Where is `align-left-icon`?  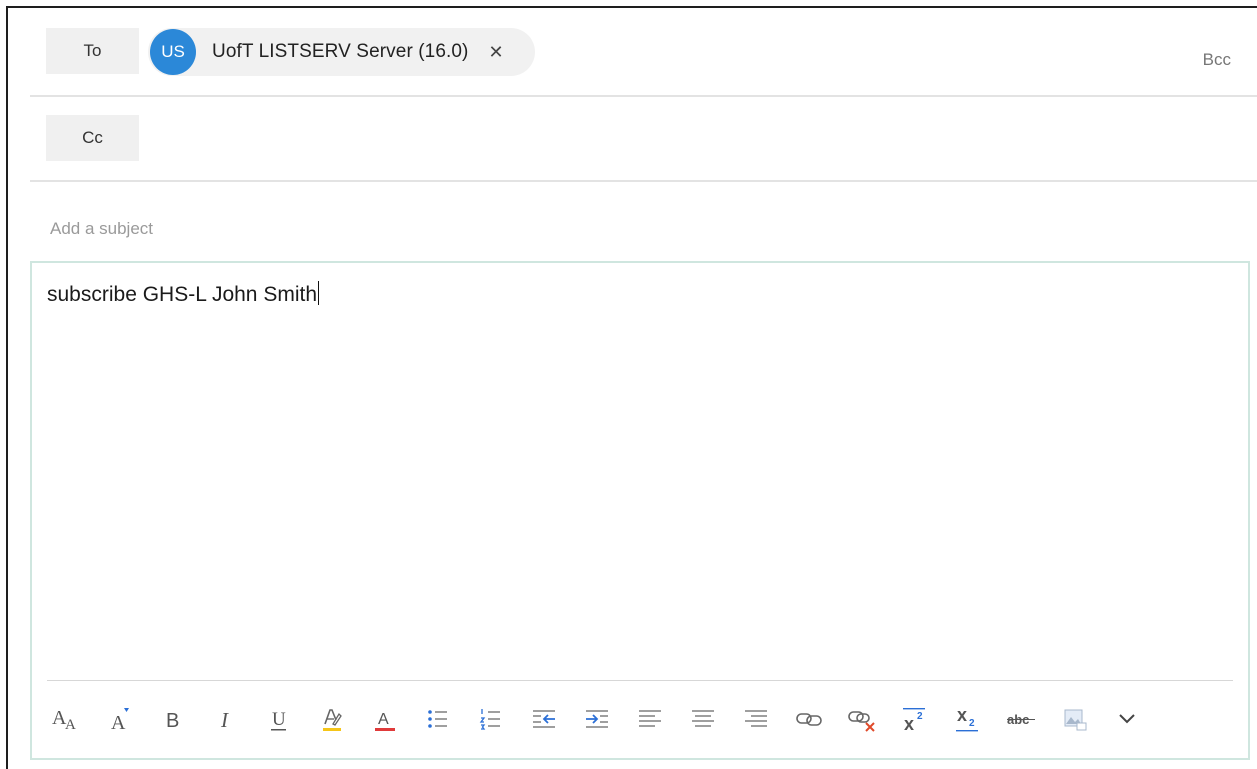 align-left-icon is located at coordinates (650, 719).